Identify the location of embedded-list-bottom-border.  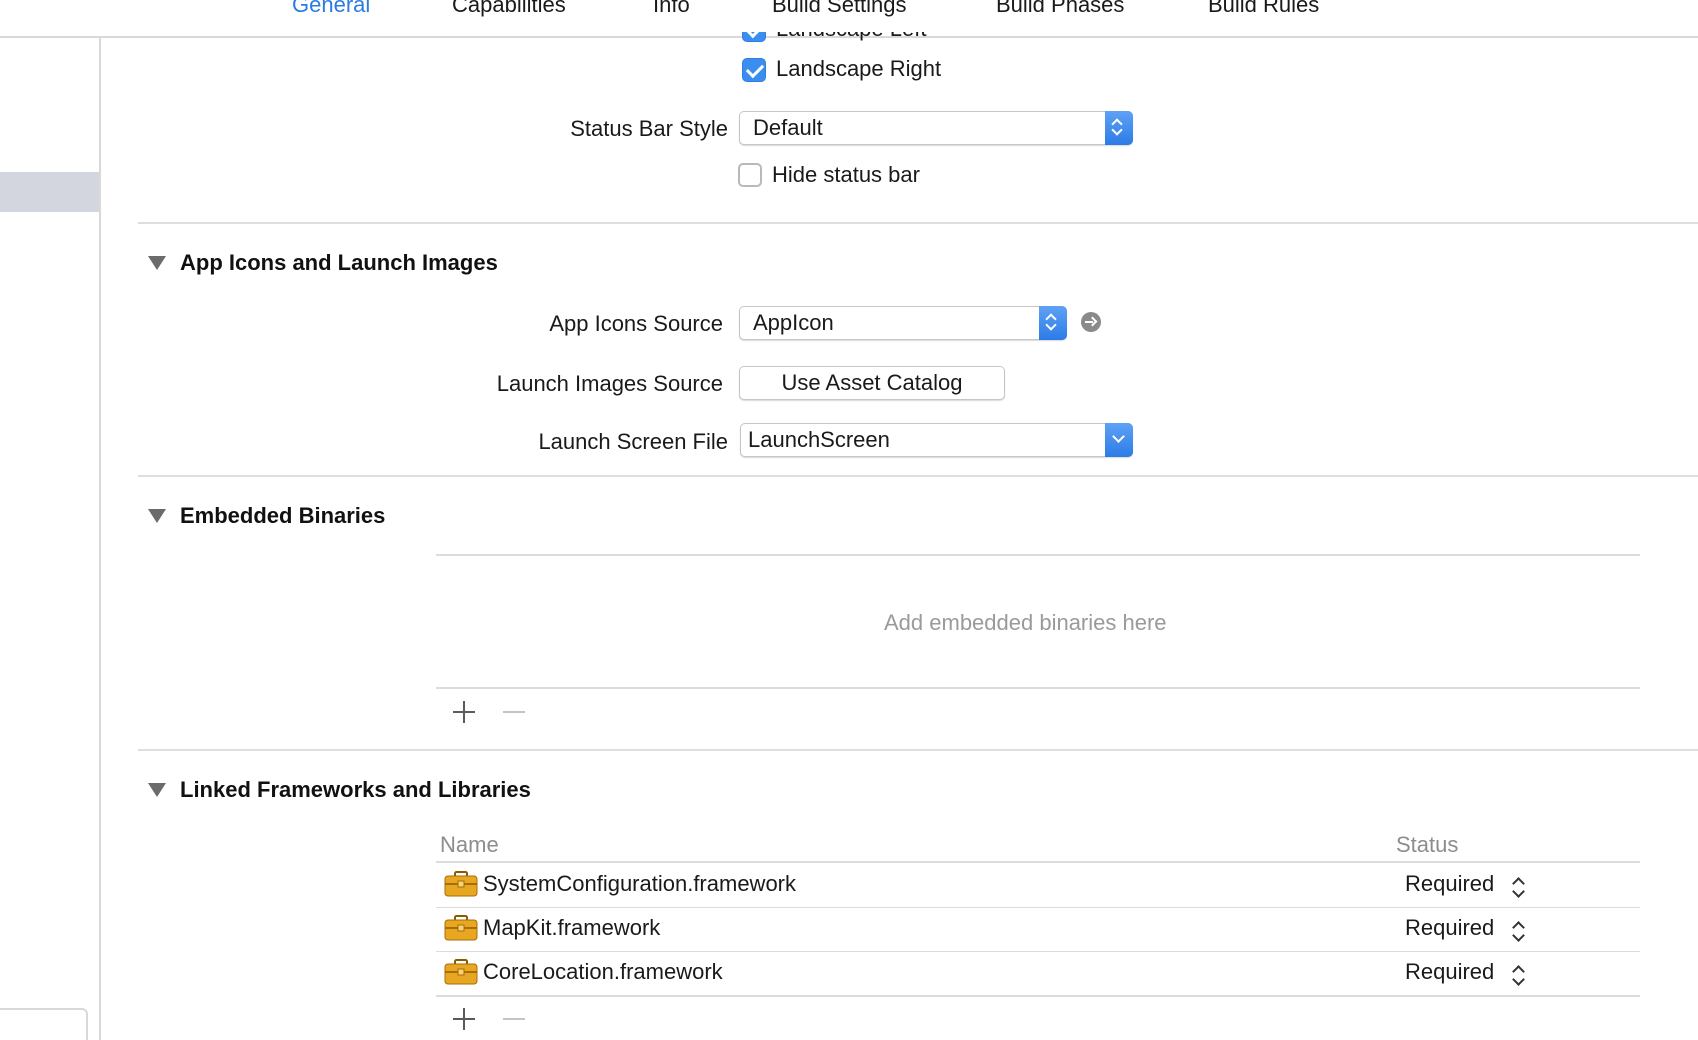
(1038, 688).